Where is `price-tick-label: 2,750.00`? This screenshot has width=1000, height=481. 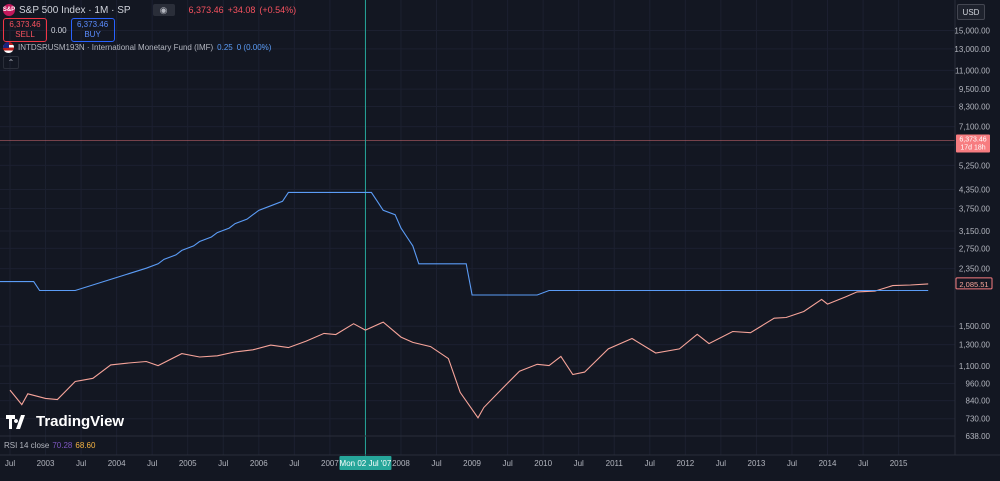 price-tick-label: 2,750.00 is located at coordinates (975, 248).